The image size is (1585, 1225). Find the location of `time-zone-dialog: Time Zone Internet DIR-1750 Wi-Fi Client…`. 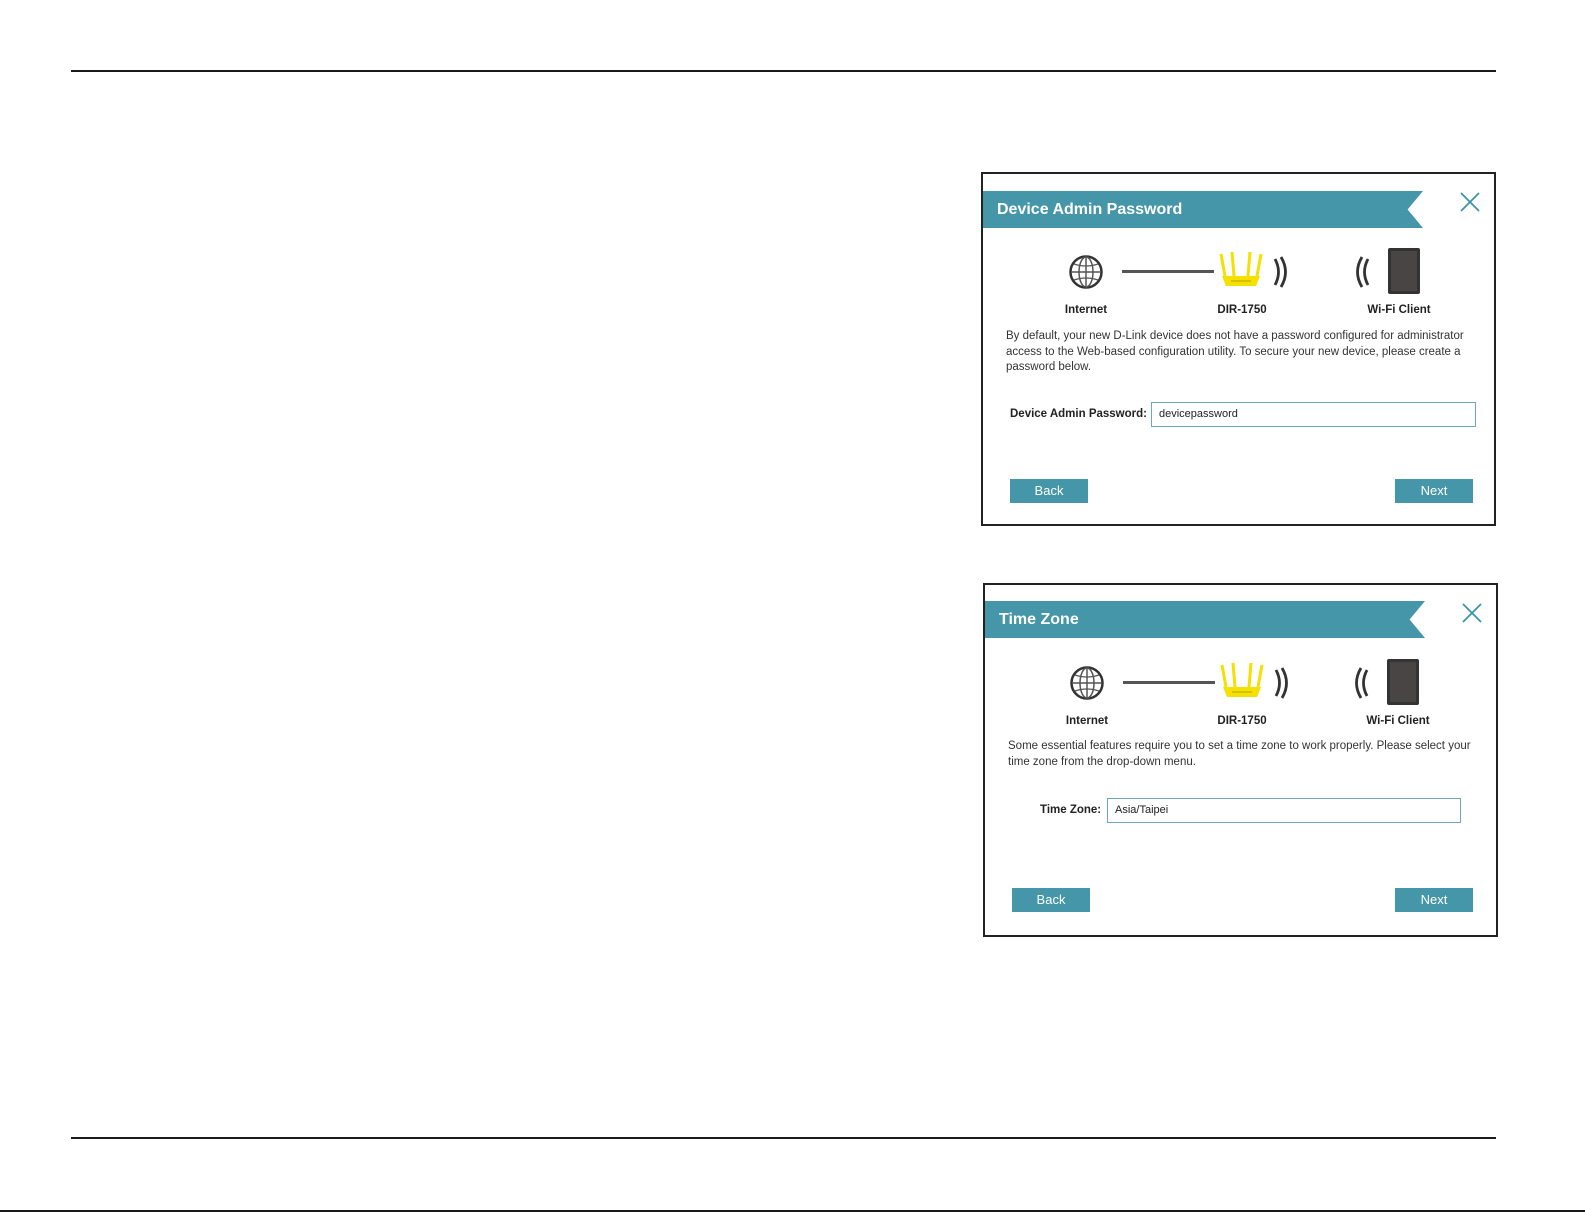

time-zone-dialog: Time Zone Internet DIR-1750 Wi-Fi Client… is located at coordinates (1240, 760).